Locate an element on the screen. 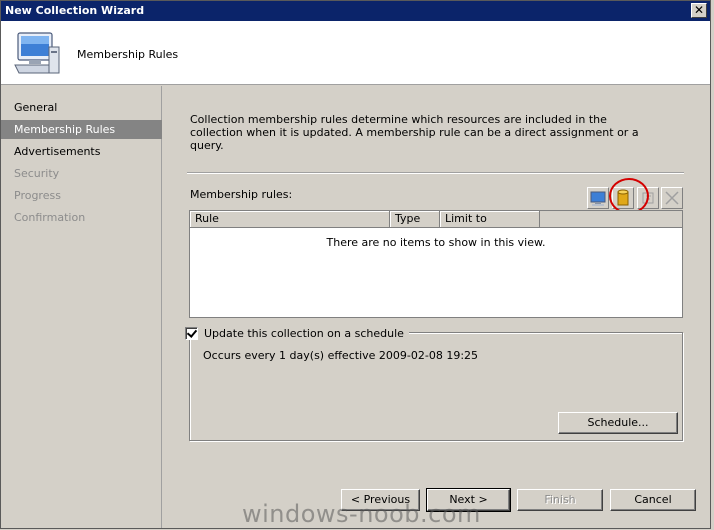  nav-item-confirmation: Confirmation is located at coordinates (50, 217).